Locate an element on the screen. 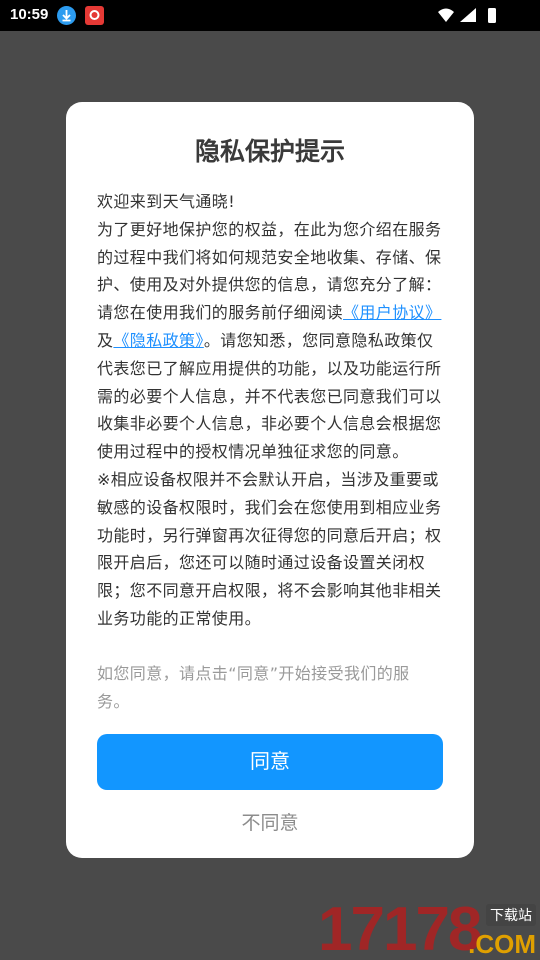 This screenshot has height=960, width=540. site-watermark-logo: 17178 下载站 .COM is located at coordinates (429, 927).